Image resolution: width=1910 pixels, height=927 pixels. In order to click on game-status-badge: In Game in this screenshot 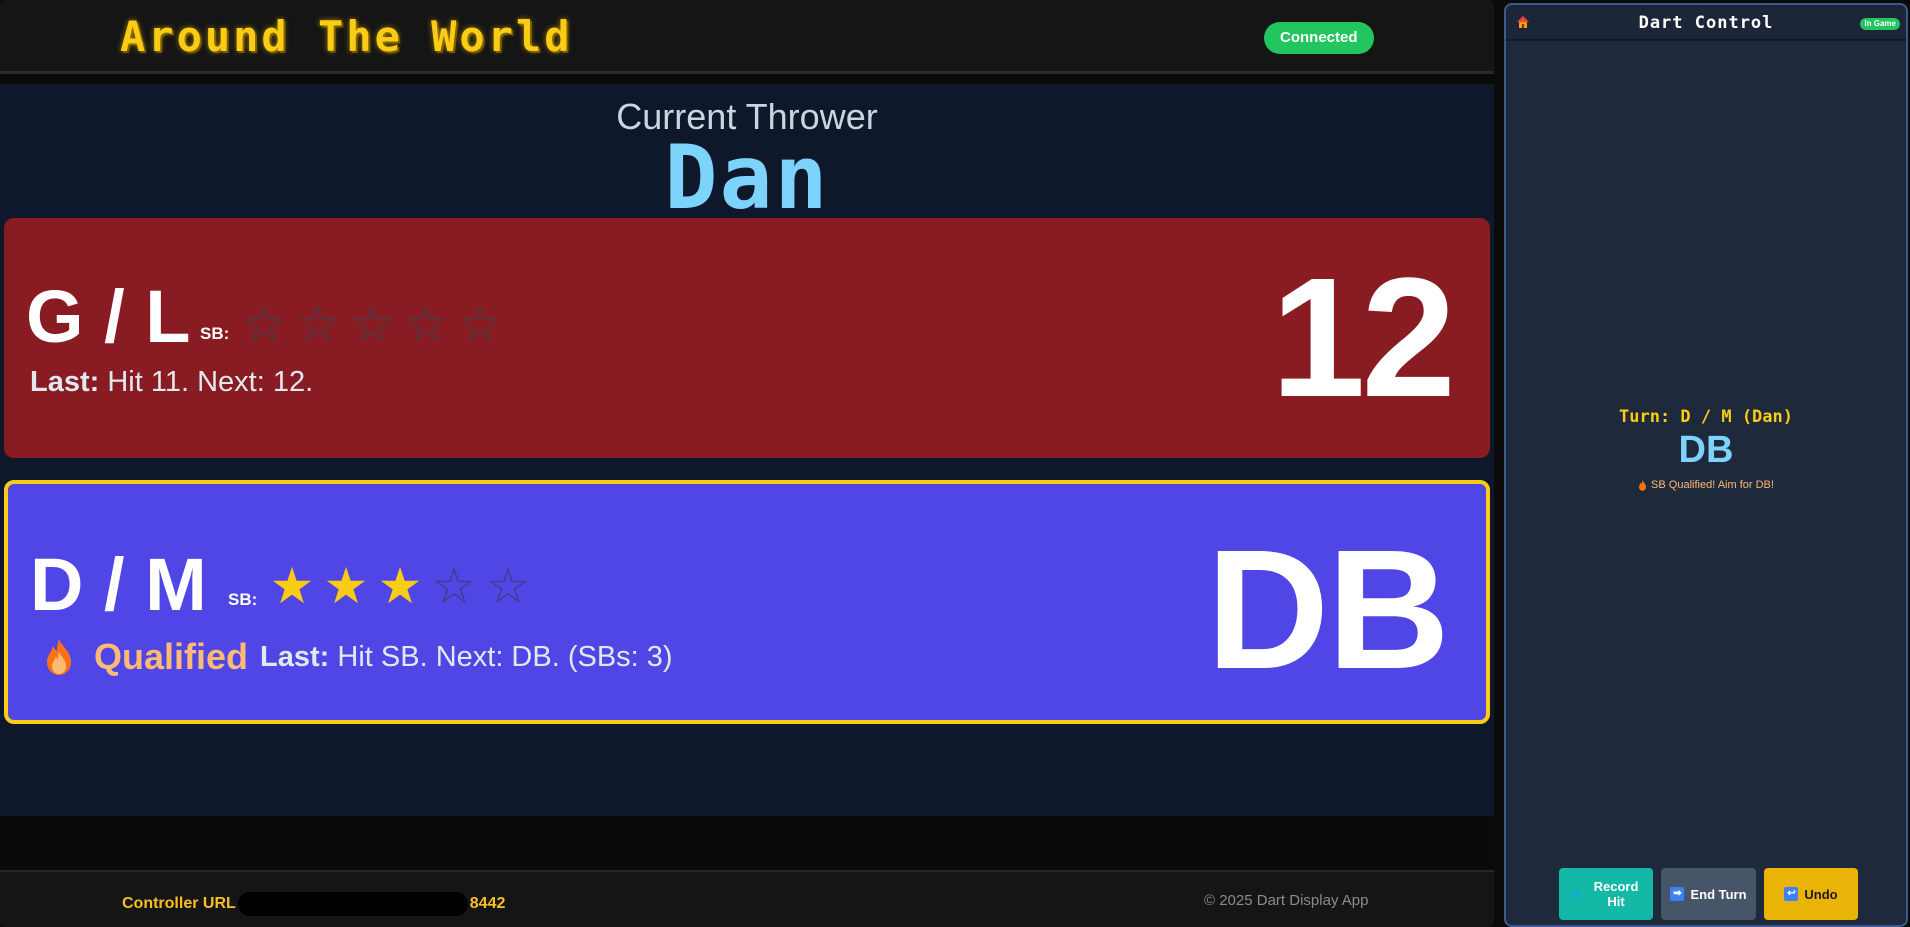, I will do `click(1880, 24)`.